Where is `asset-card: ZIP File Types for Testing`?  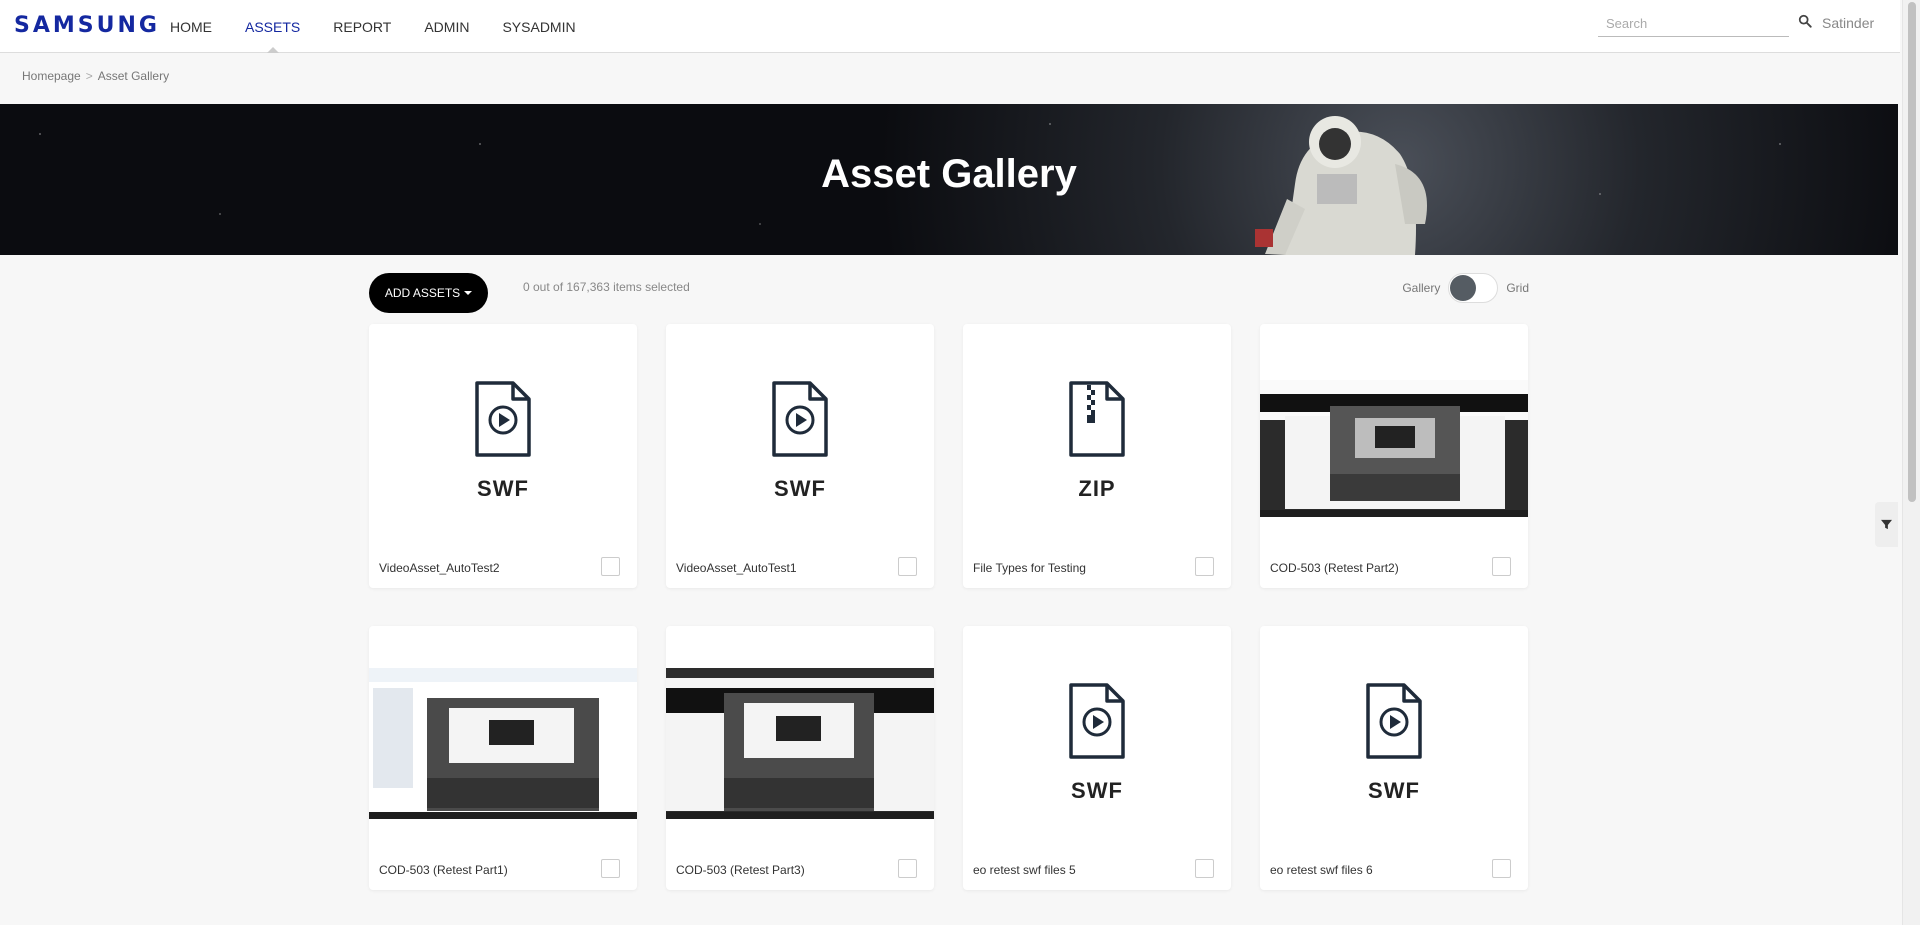
asset-card: ZIP File Types for Testing is located at coordinates (1097, 456).